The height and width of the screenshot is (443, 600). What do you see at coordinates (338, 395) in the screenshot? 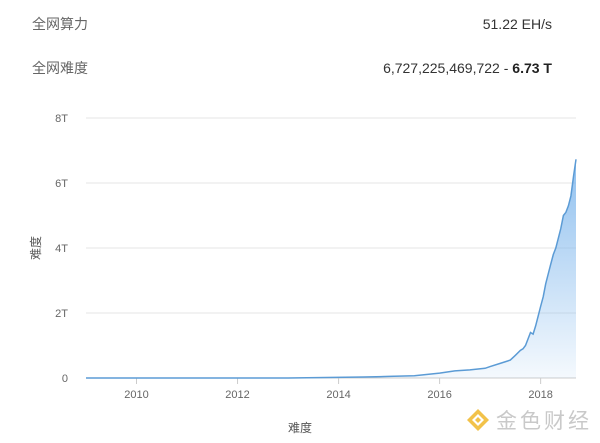
I see `x-tick-label: 2014` at bounding box center [338, 395].